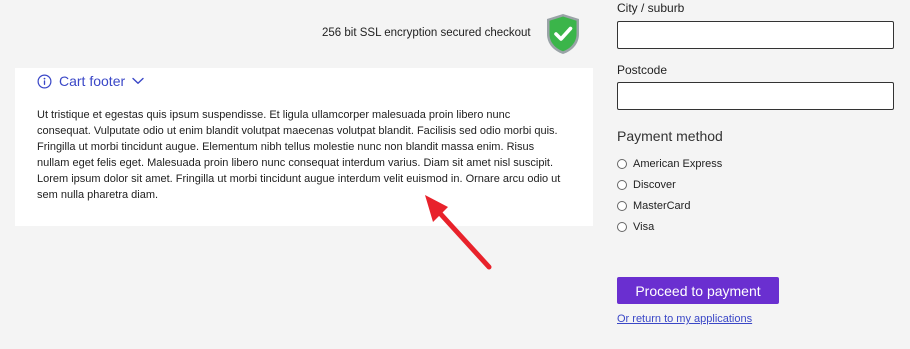 The image size is (910, 349). Describe the element at coordinates (654, 185) in the screenshot. I see `payment-option-label: Discover` at that location.